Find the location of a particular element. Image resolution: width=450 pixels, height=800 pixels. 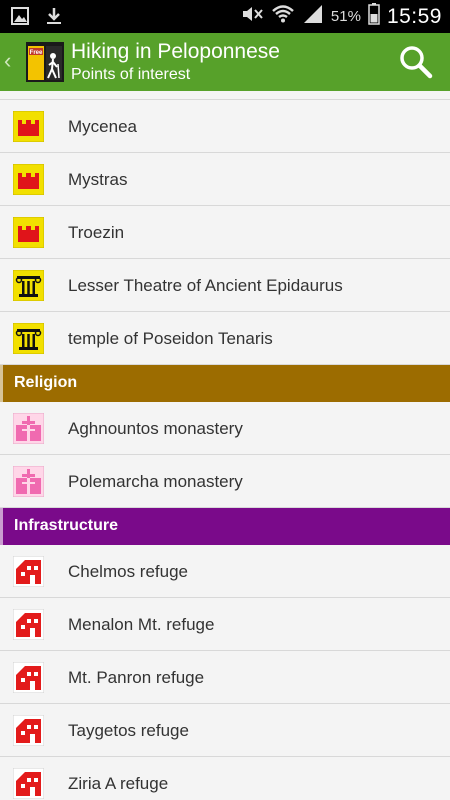

list-item: Lesser Theatre of Ancient Epidaurus is located at coordinates (225, 285).